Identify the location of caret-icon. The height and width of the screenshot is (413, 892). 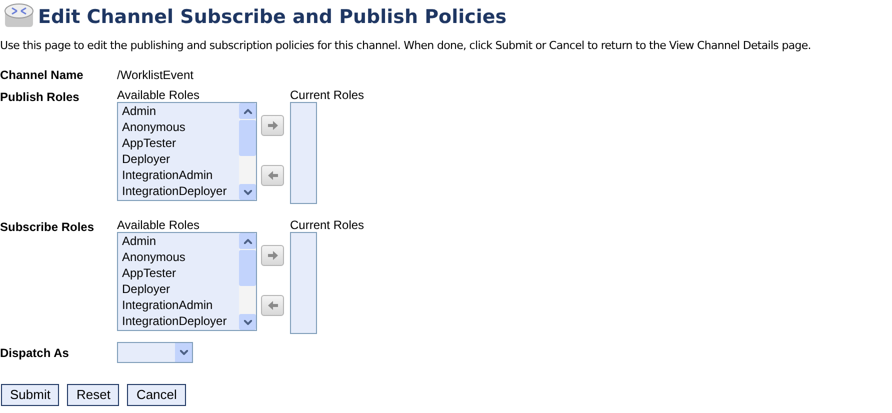
(184, 352).